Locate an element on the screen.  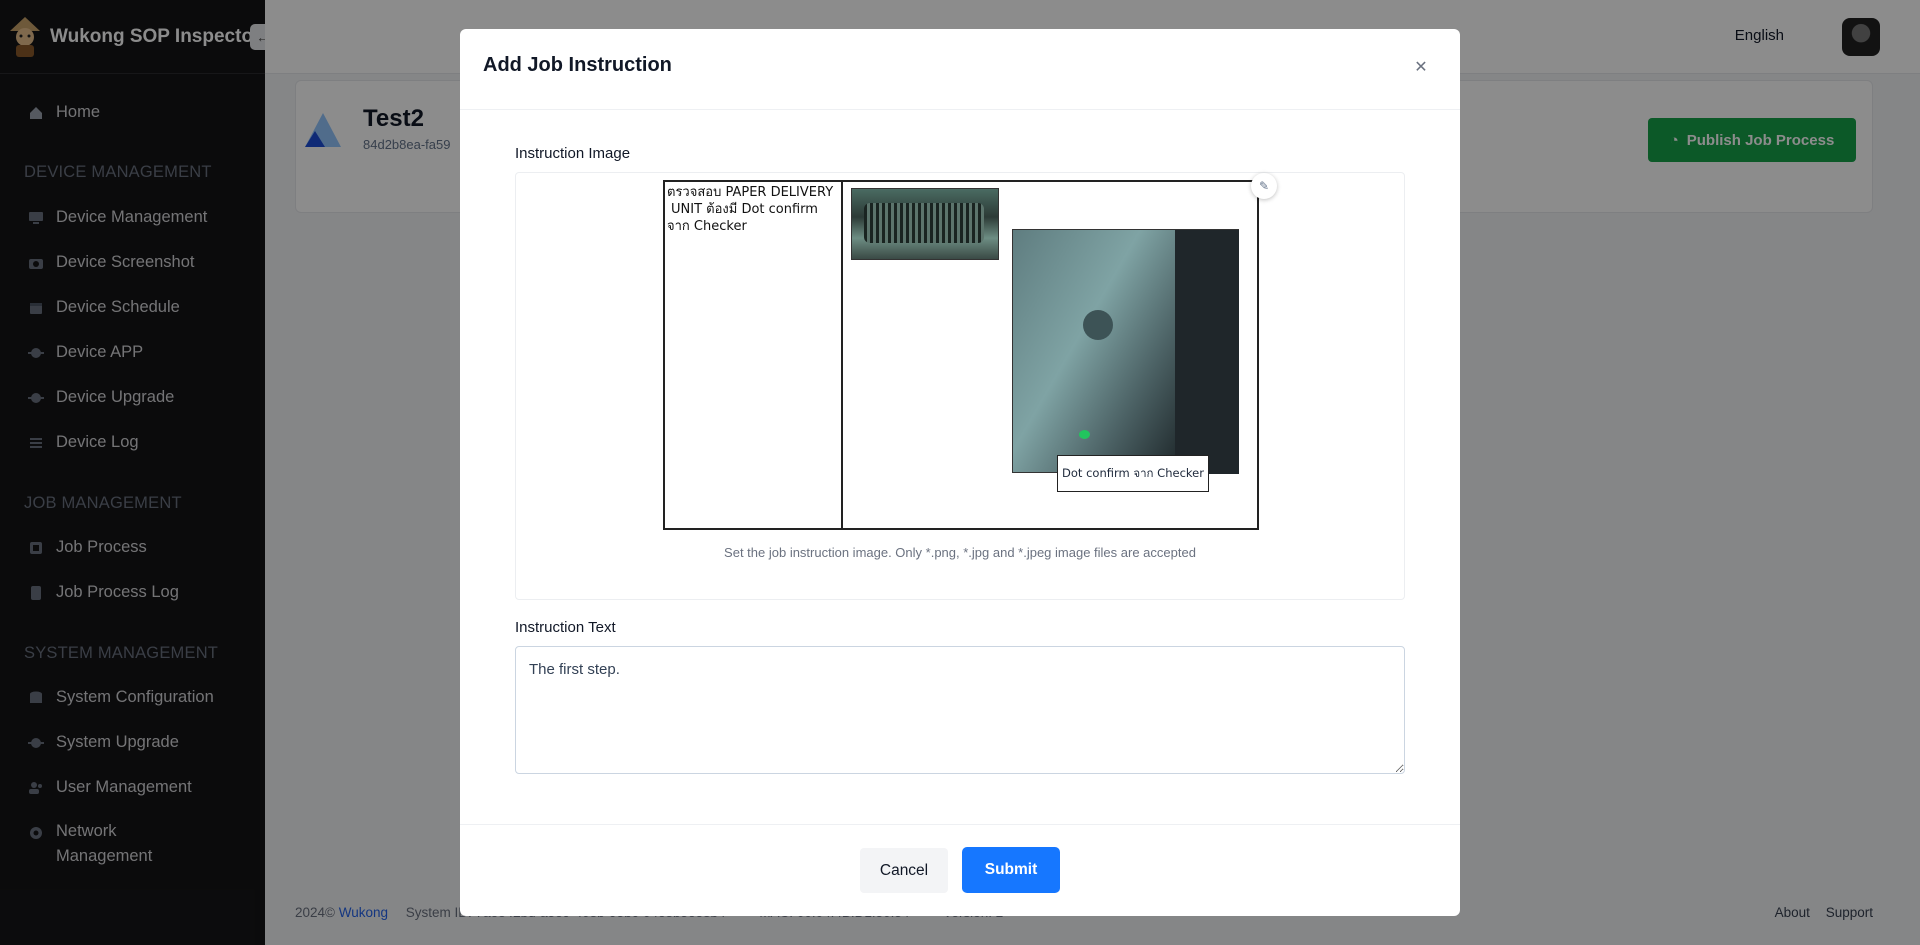
instruction-text-input: The first step. is located at coordinates (960, 710).